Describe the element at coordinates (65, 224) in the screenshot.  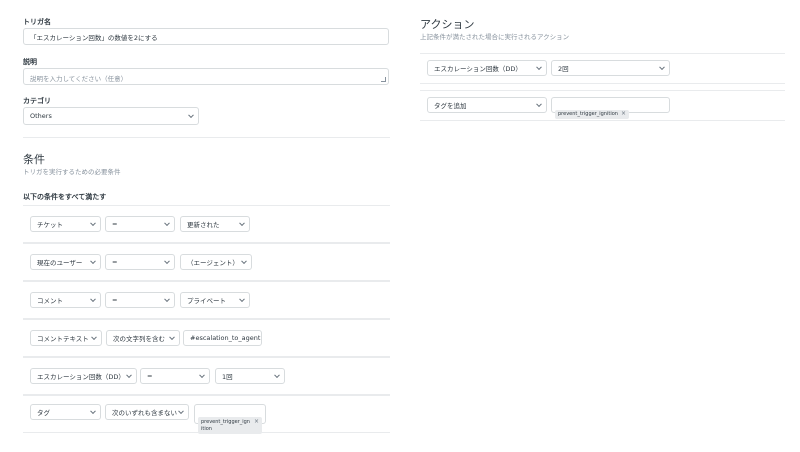
I see `condition-field-select: チケット` at that location.